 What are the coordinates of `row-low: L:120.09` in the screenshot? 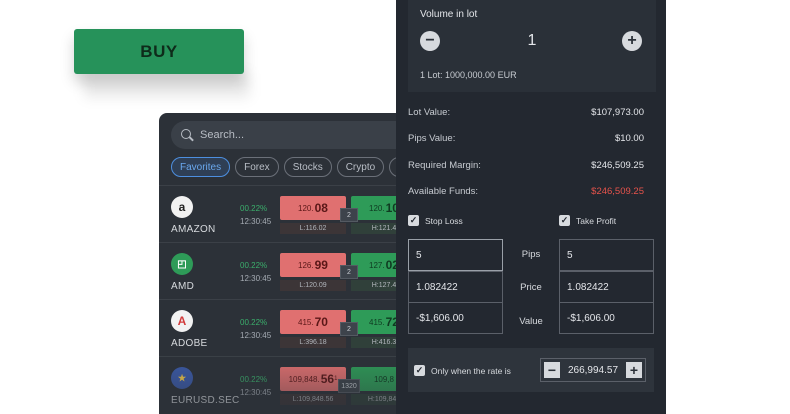 It's located at (313, 285).